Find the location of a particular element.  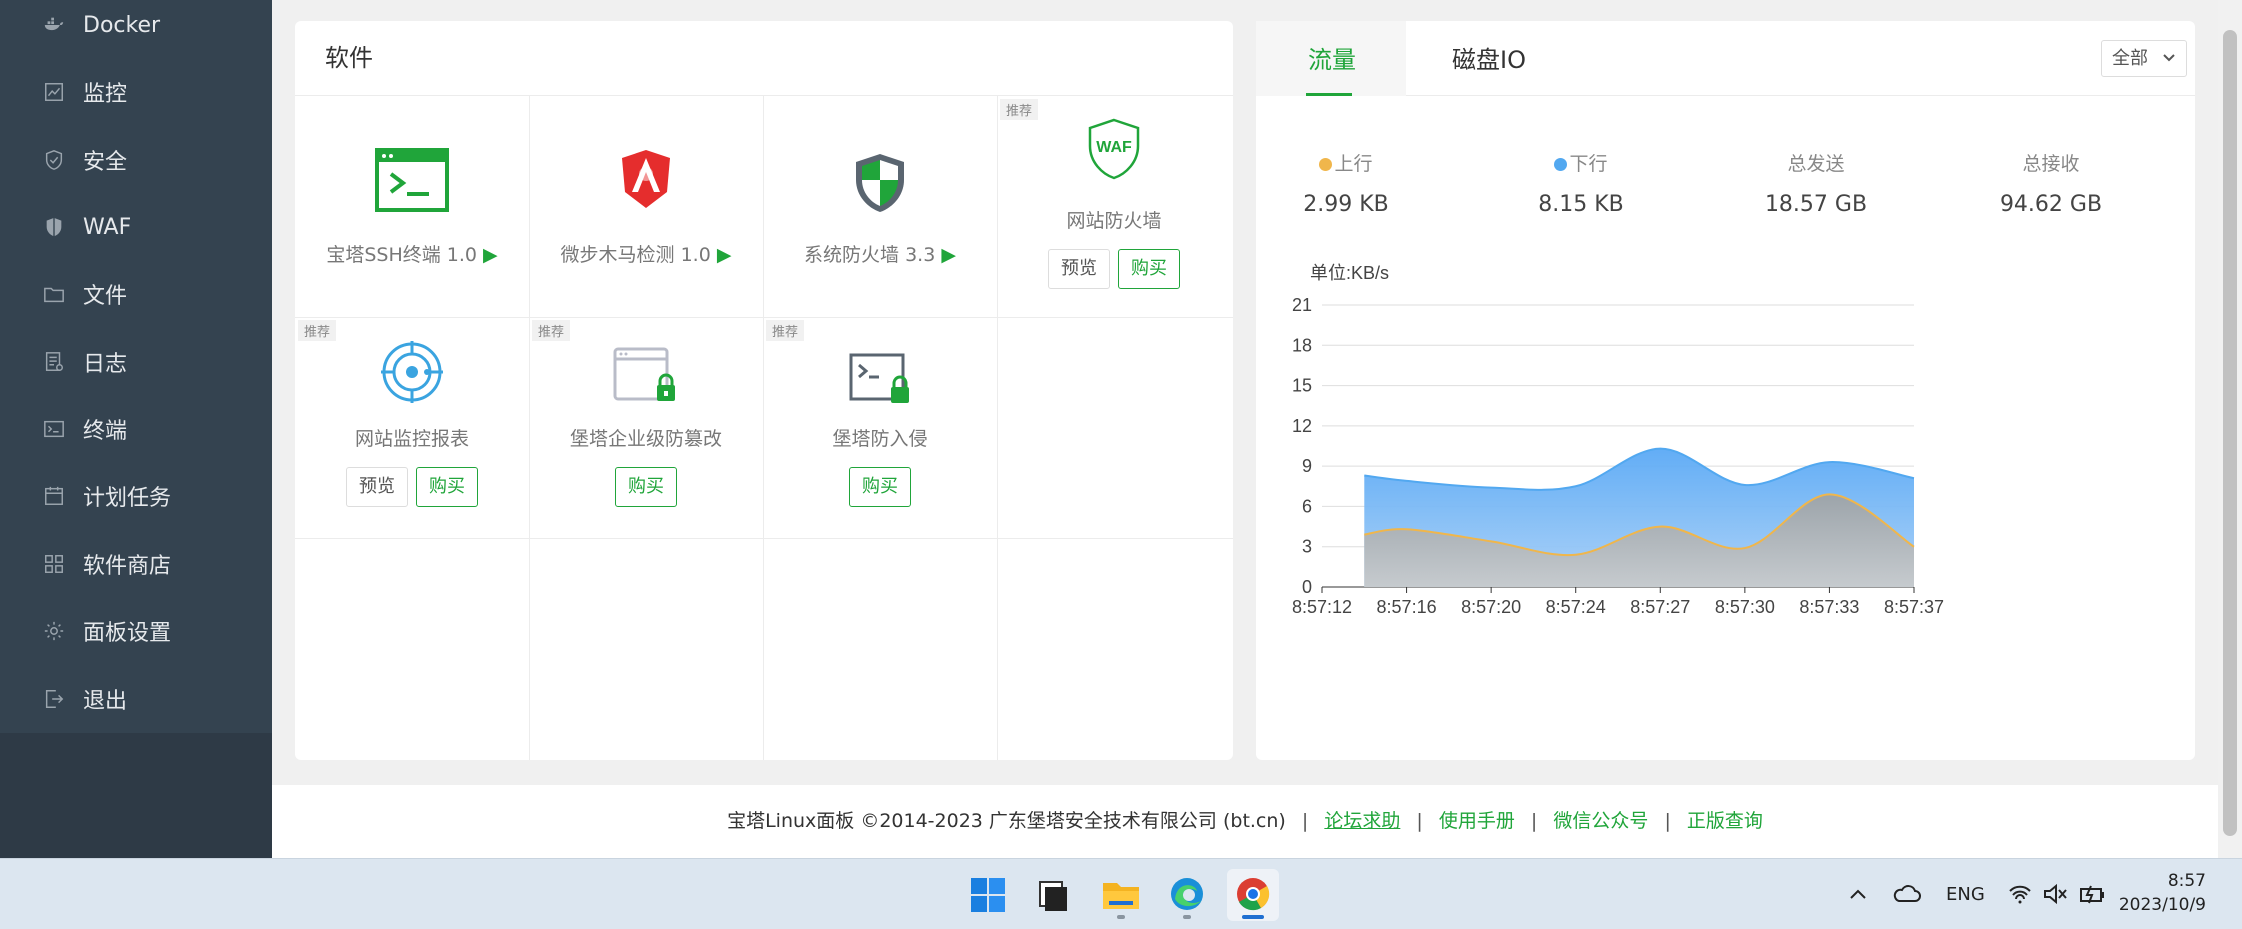

sidebar-item-label: WAF is located at coordinates (107, 227).